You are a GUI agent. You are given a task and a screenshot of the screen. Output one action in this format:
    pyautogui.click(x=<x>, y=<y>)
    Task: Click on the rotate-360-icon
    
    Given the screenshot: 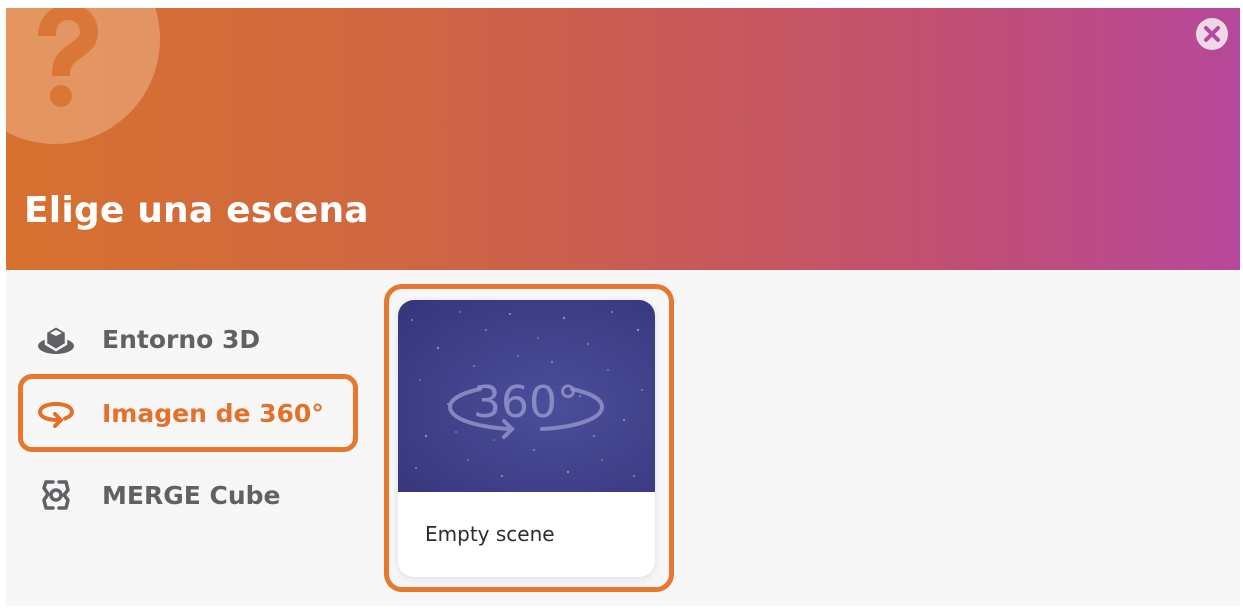 What is the action you would take?
    pyautogui.click(x=56, y=413)
    